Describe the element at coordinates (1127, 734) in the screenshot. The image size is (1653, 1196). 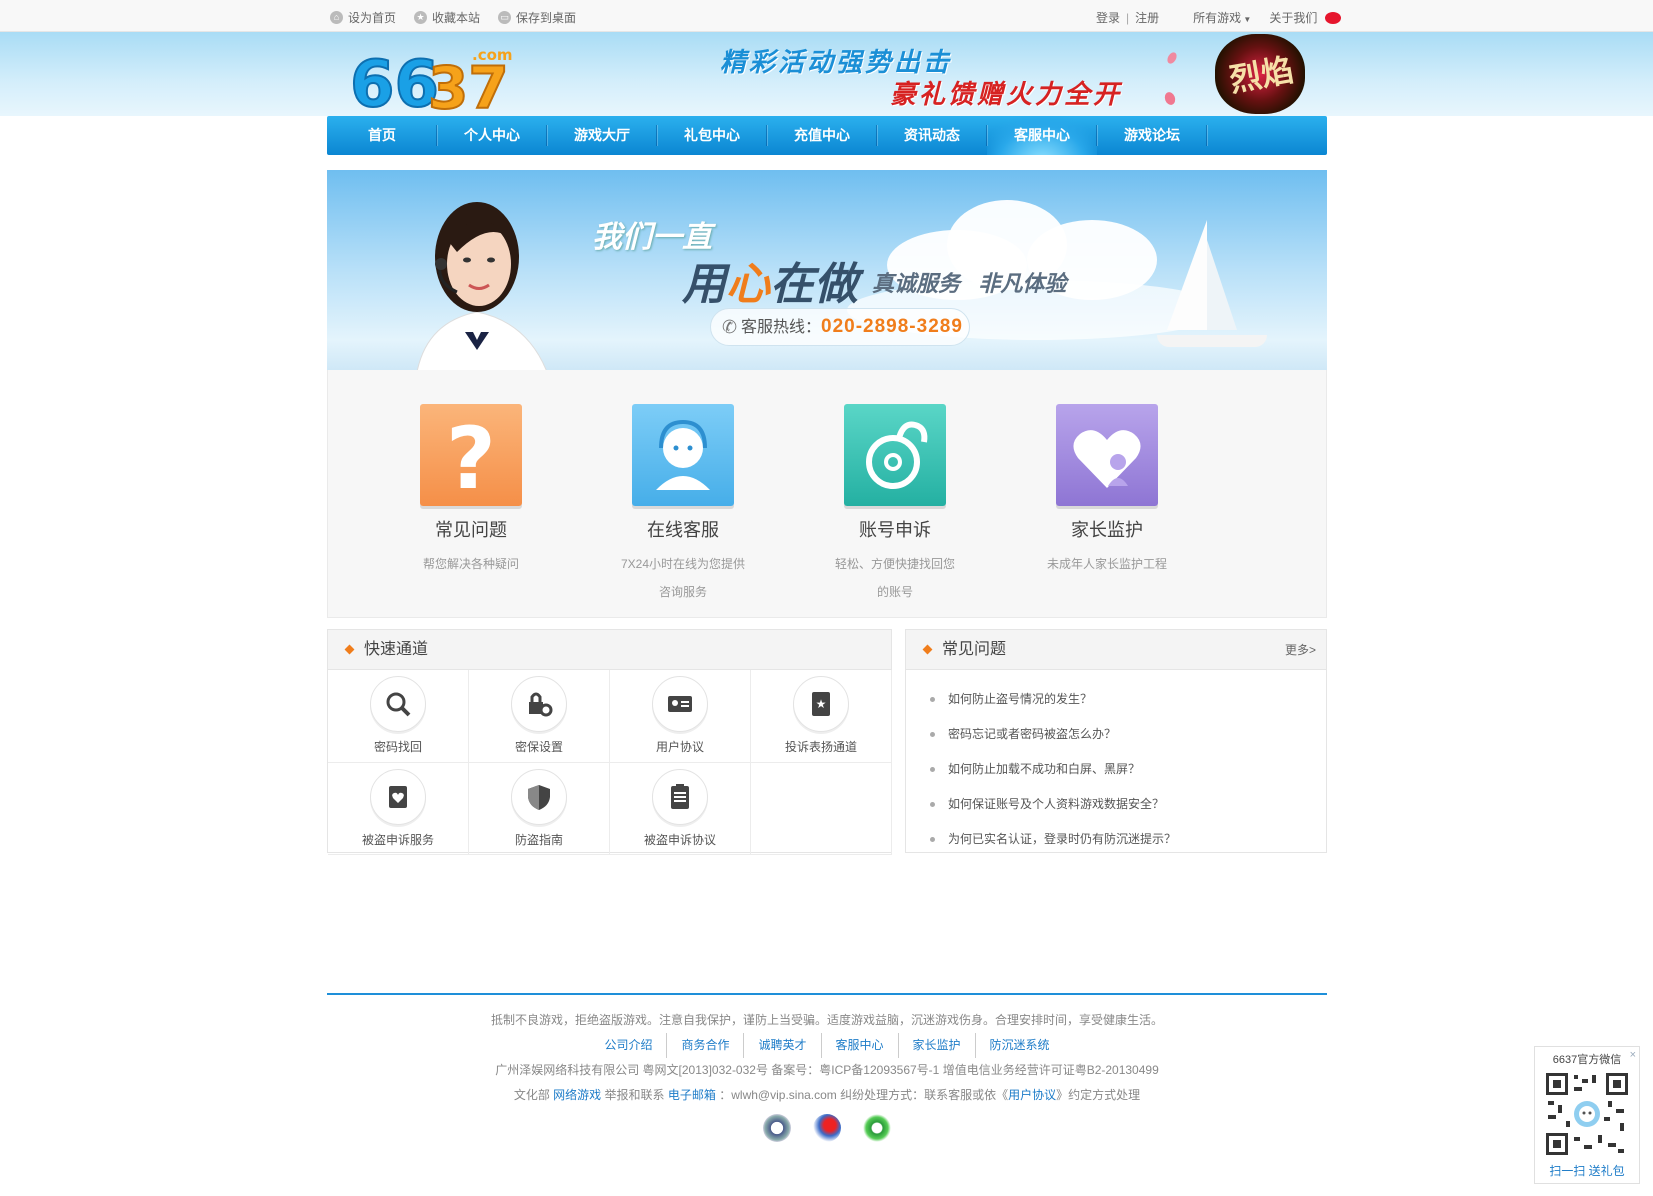
I see `faq-item: 密码忘记或者密码被盗怎么办？` at that location.